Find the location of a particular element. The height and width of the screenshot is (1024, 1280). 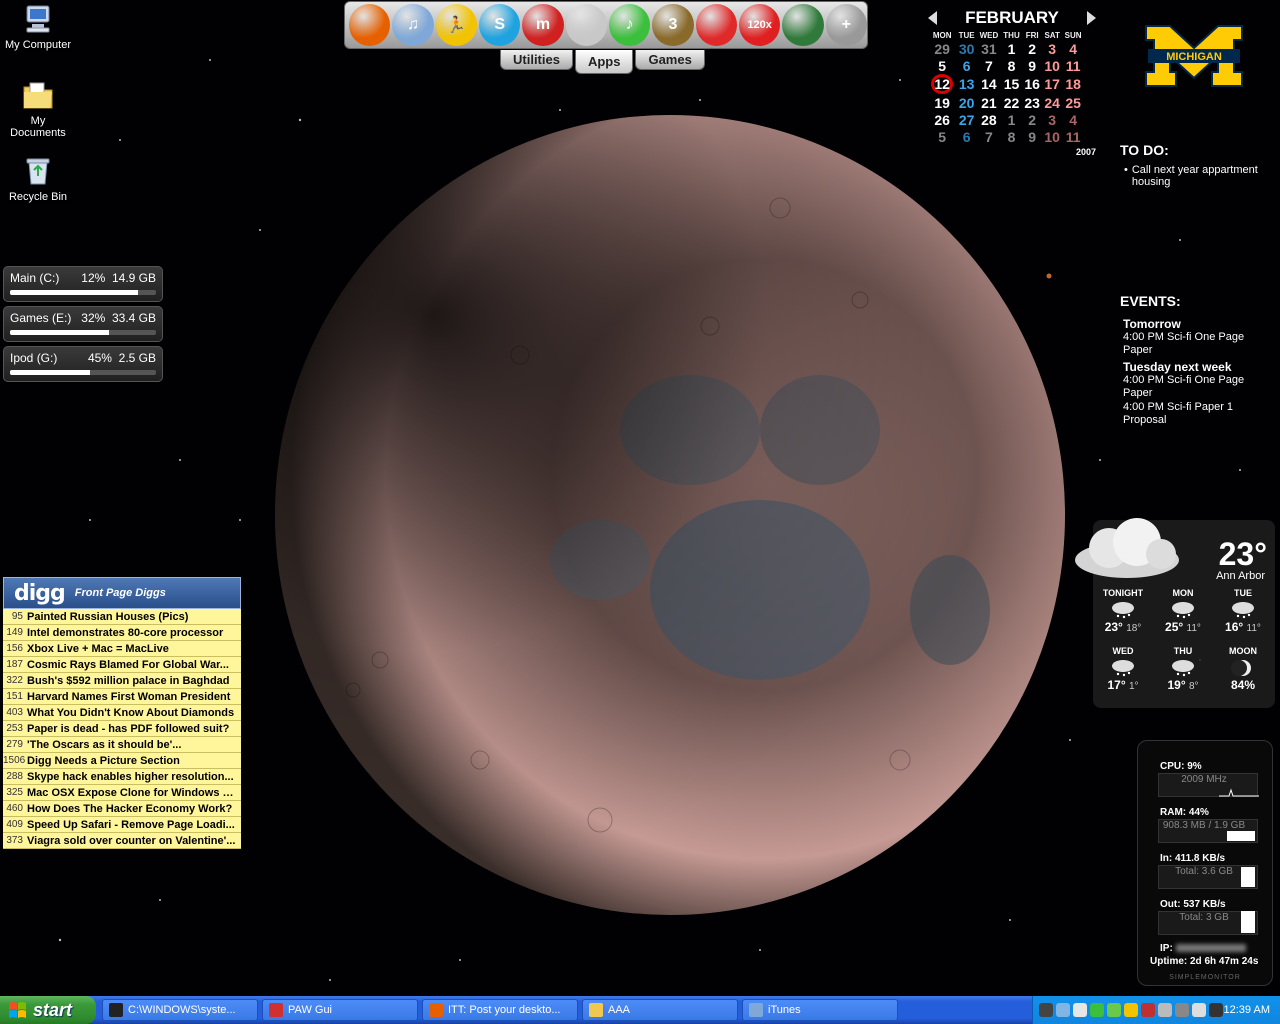

calendar-day: 15 is located at coordinates (1011, 84).